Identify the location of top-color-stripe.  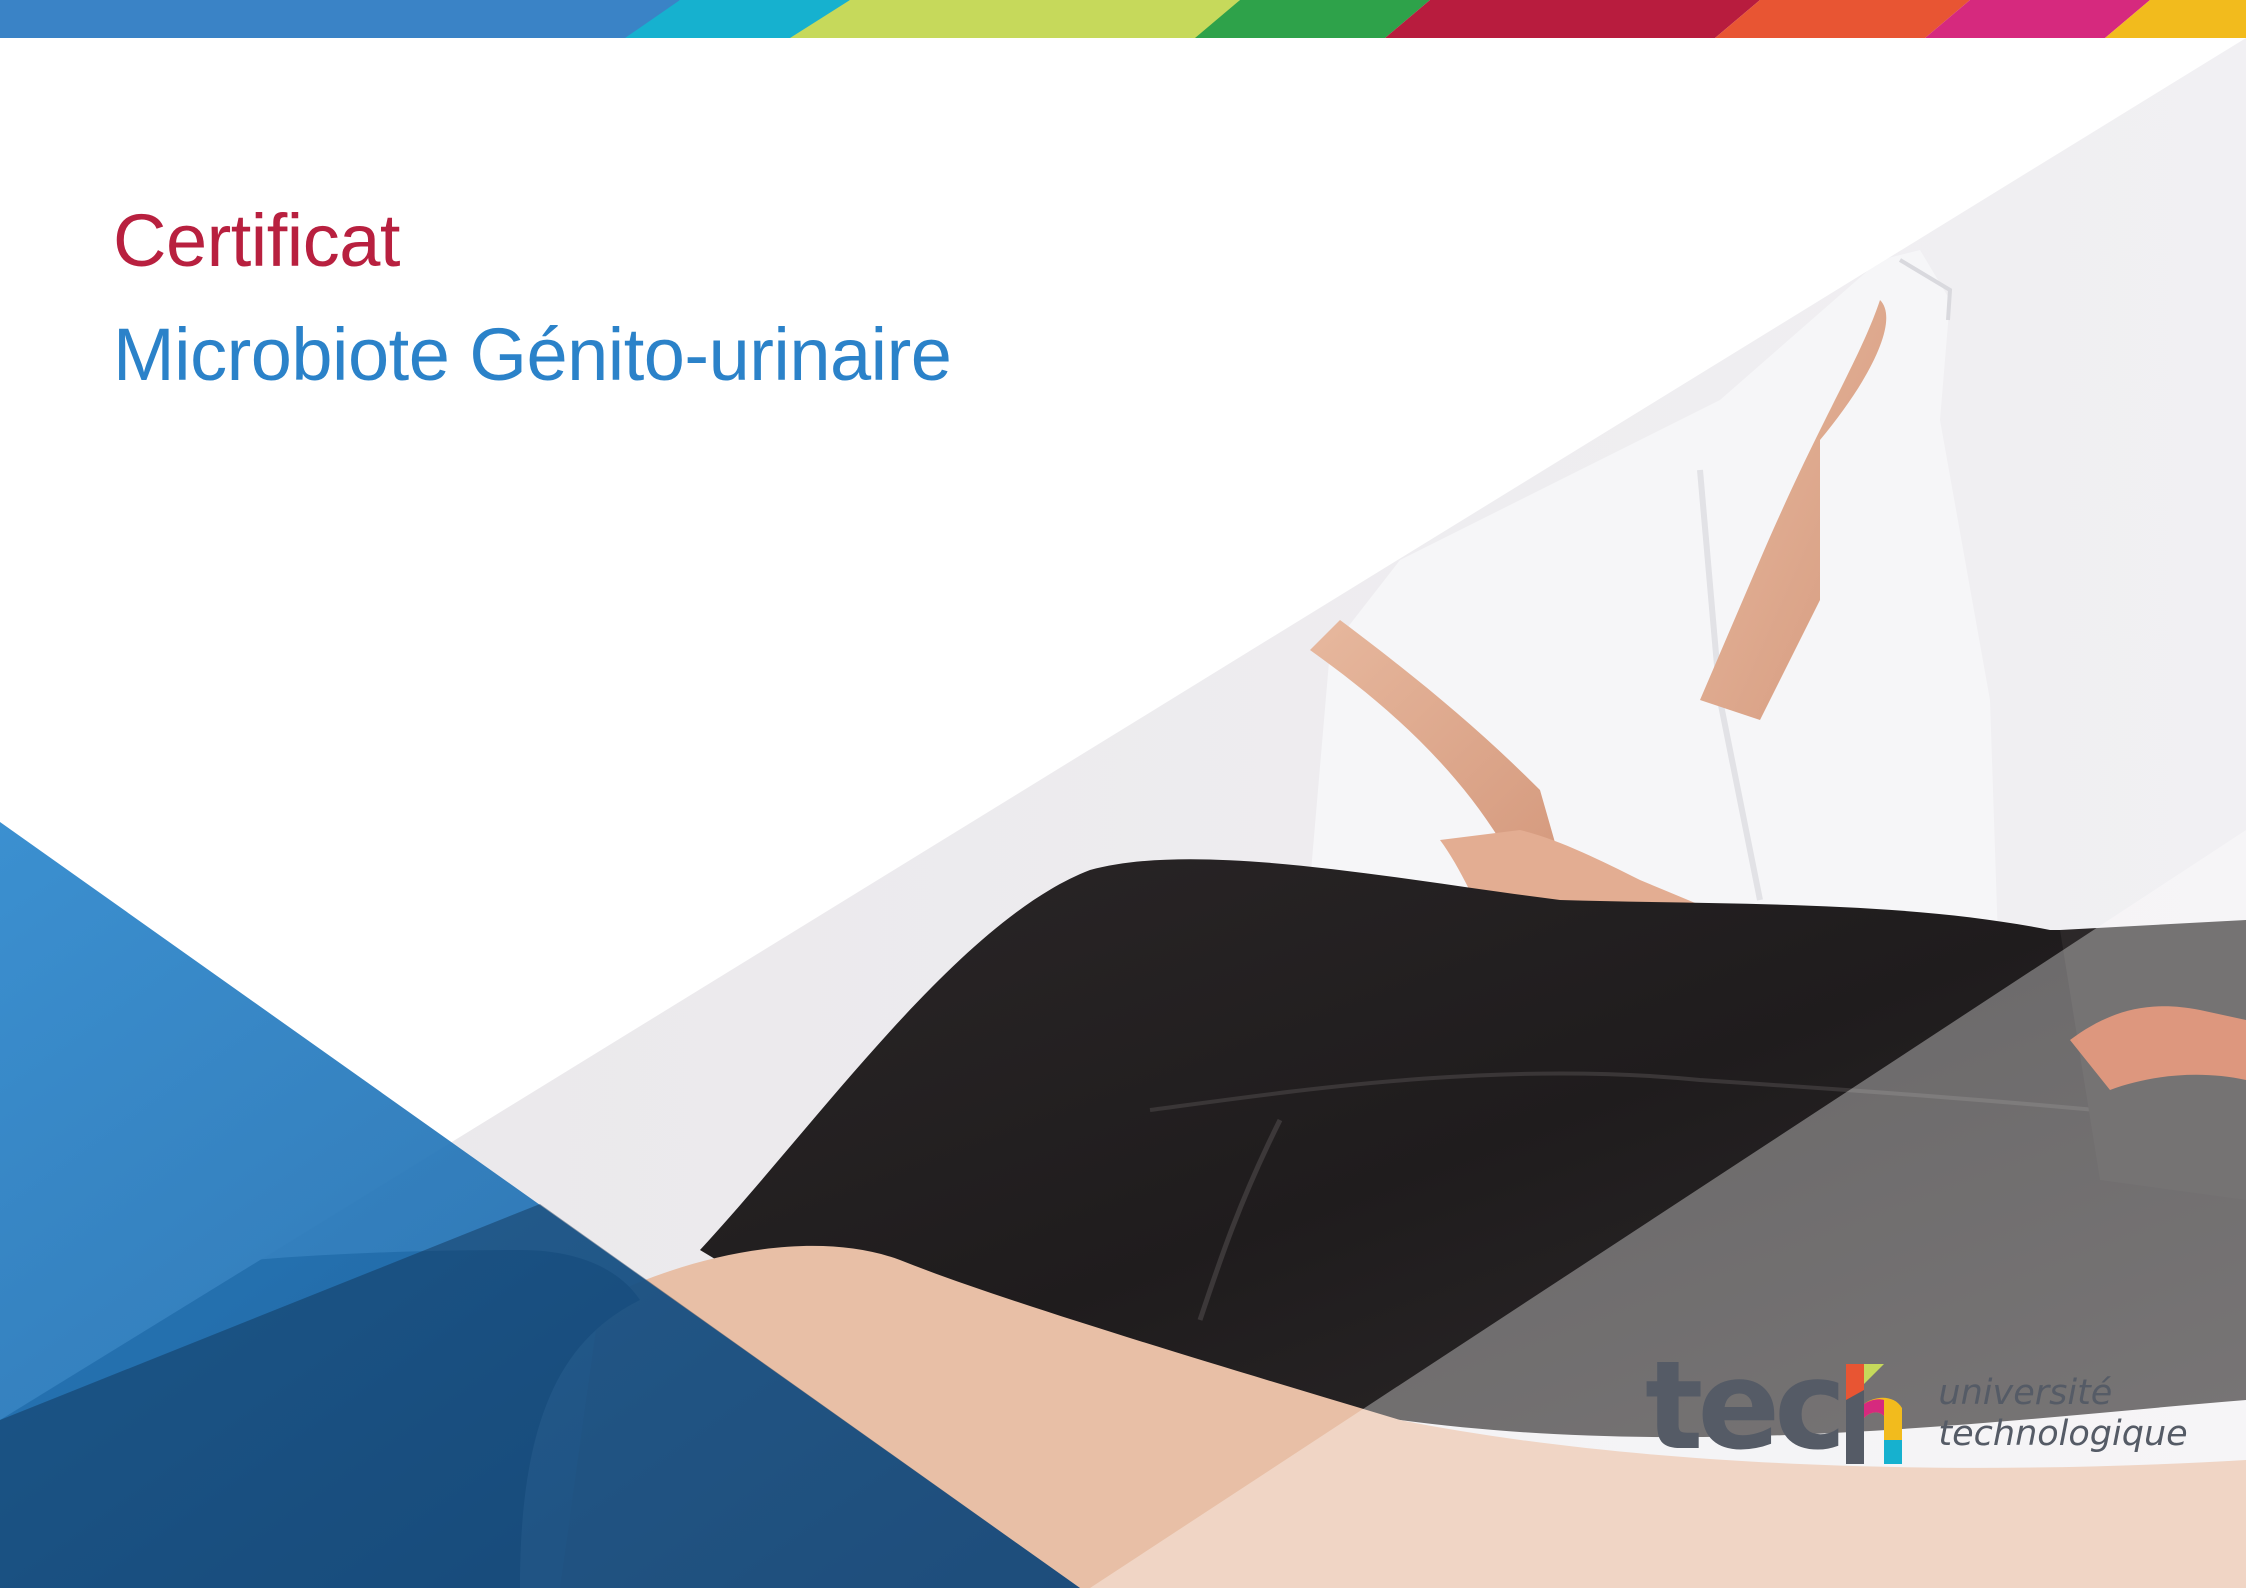
(1123, 19).